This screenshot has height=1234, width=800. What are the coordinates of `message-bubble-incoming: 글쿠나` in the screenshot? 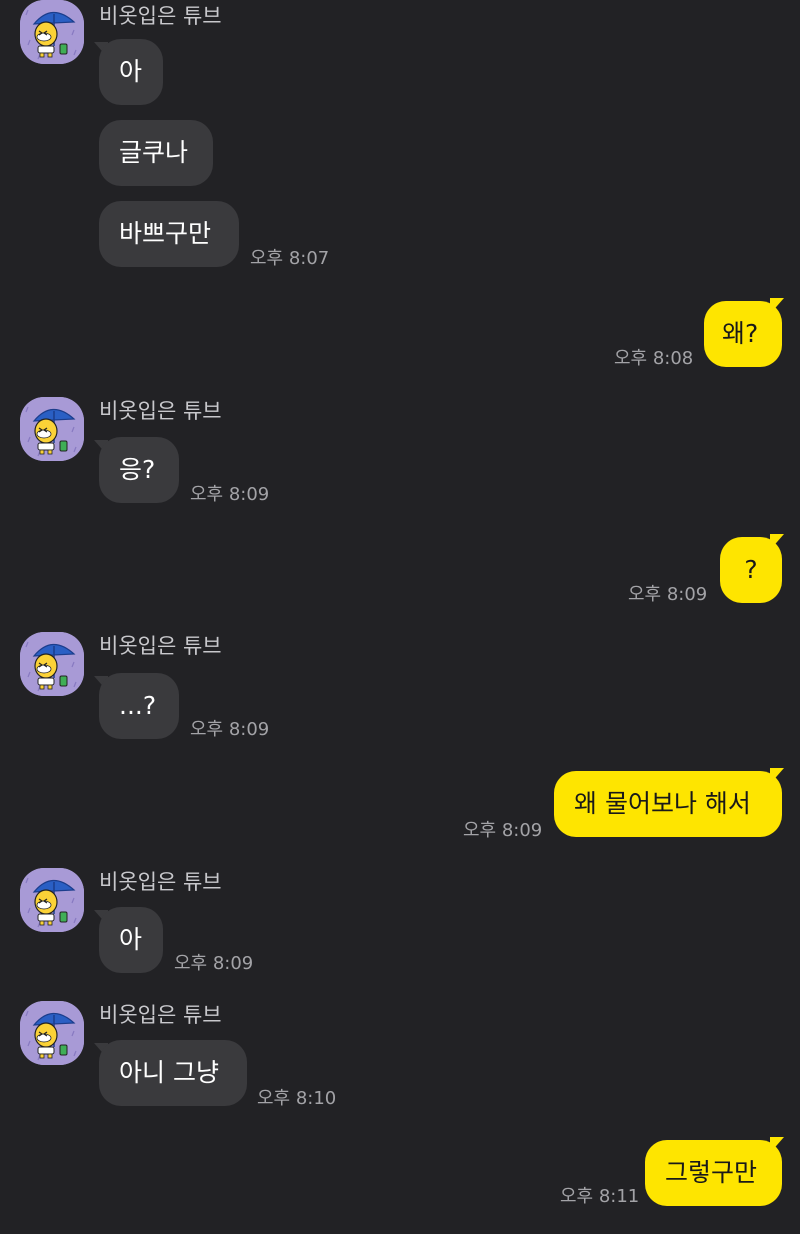 It's located at (156, 153).